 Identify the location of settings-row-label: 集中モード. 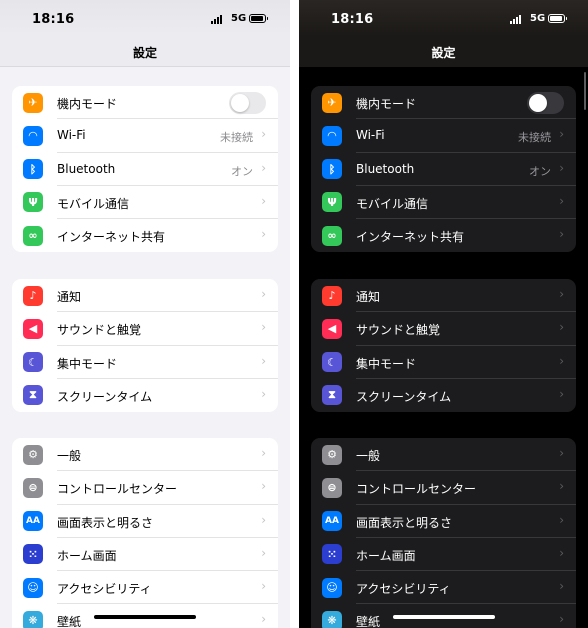
(386, 363).